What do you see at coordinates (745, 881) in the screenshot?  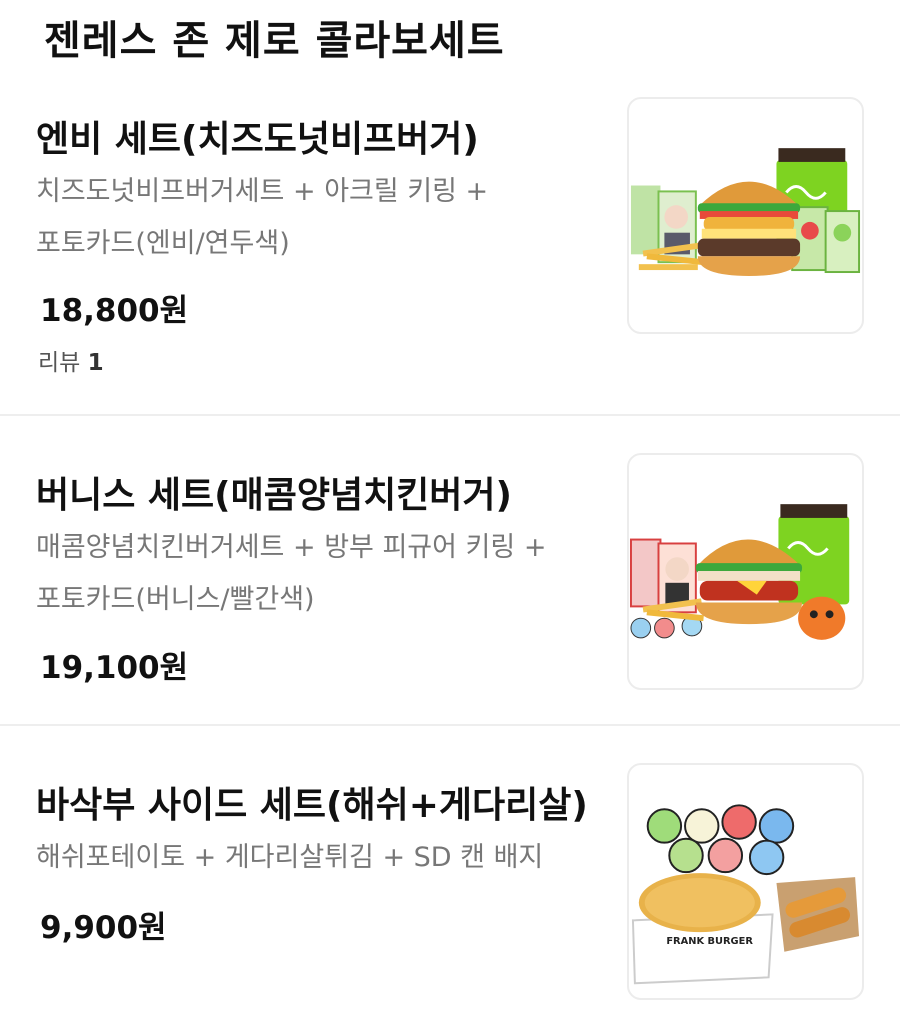 I see `item-thumbnail-image: FRANK BURGER` at bounding box center [745, 881].